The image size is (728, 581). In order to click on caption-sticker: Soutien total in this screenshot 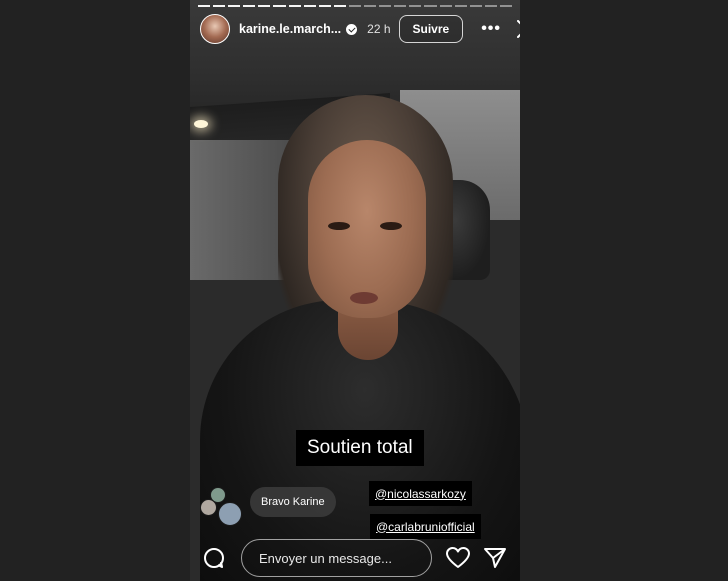, I will do `click(360, 448)`.